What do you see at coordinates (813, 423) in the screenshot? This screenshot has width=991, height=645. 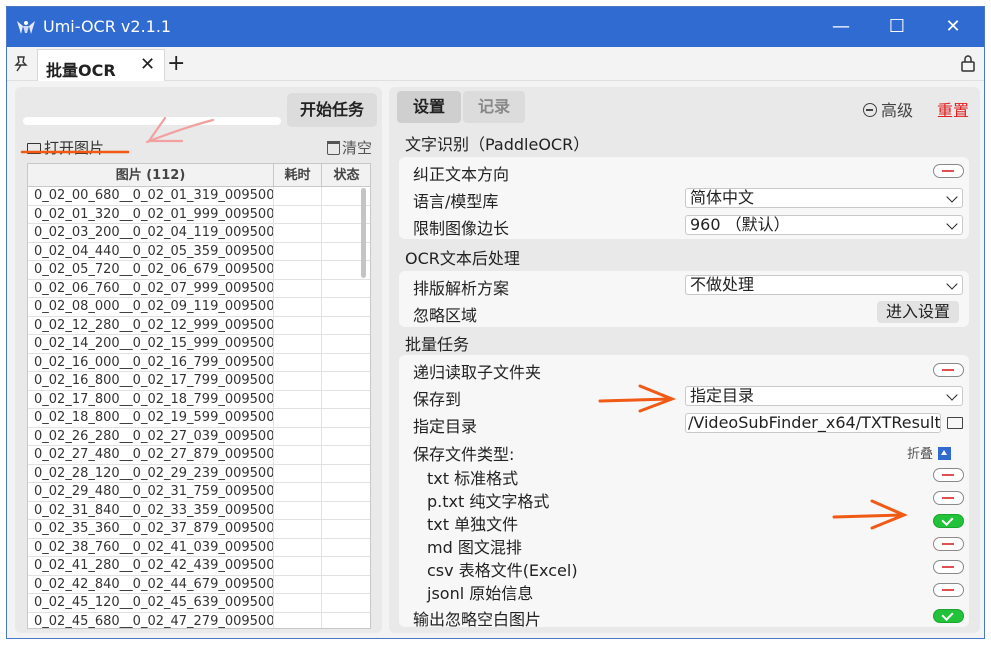 I see `target-dir-input: /VideoSubFinder_x64/TXTResults` at bounding box center [813, 423].